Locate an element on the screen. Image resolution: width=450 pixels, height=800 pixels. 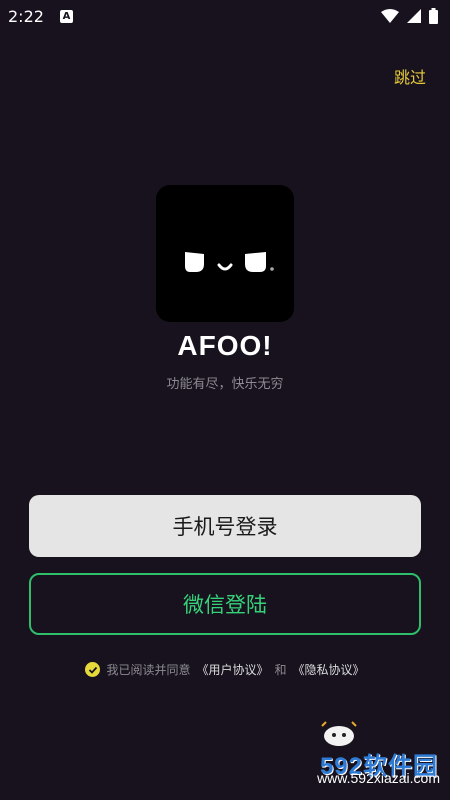
app-slogan: 功能有尽，快乐无穷 is located at coordinates (225, 384).